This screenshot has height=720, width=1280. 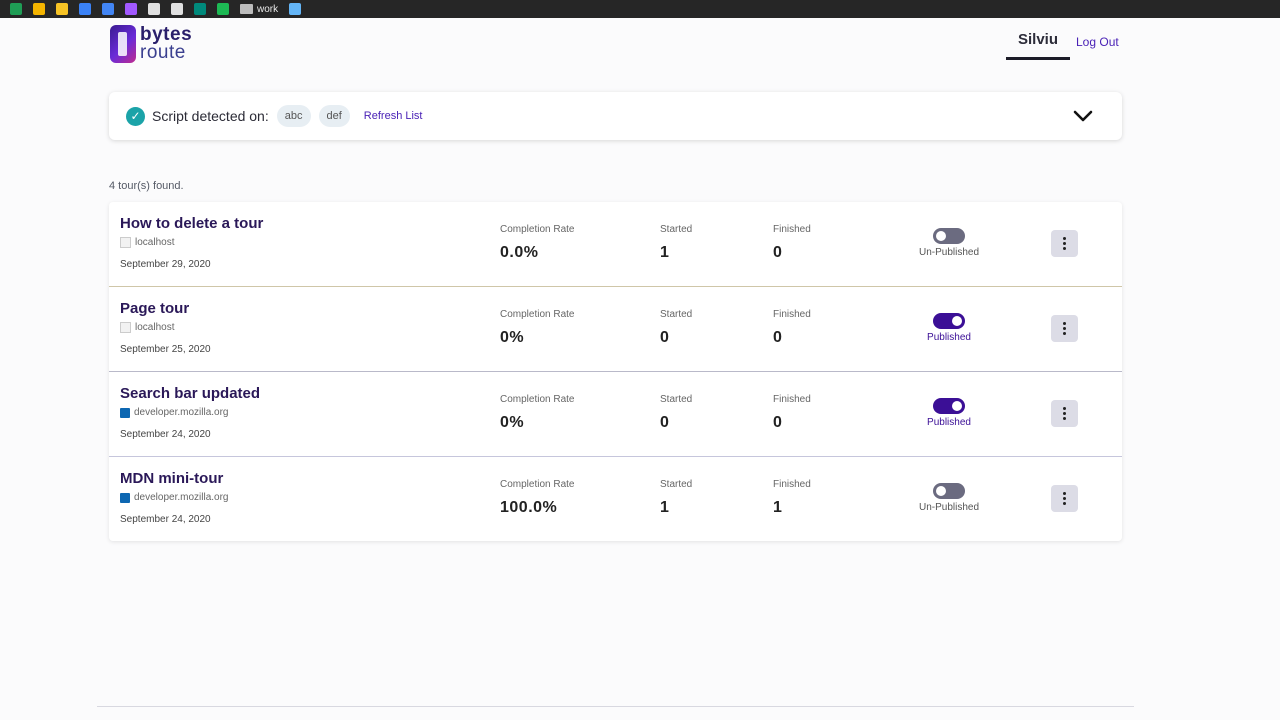 I want to click on script-detected-label: Script detected on:, so click(x=210, y=116).